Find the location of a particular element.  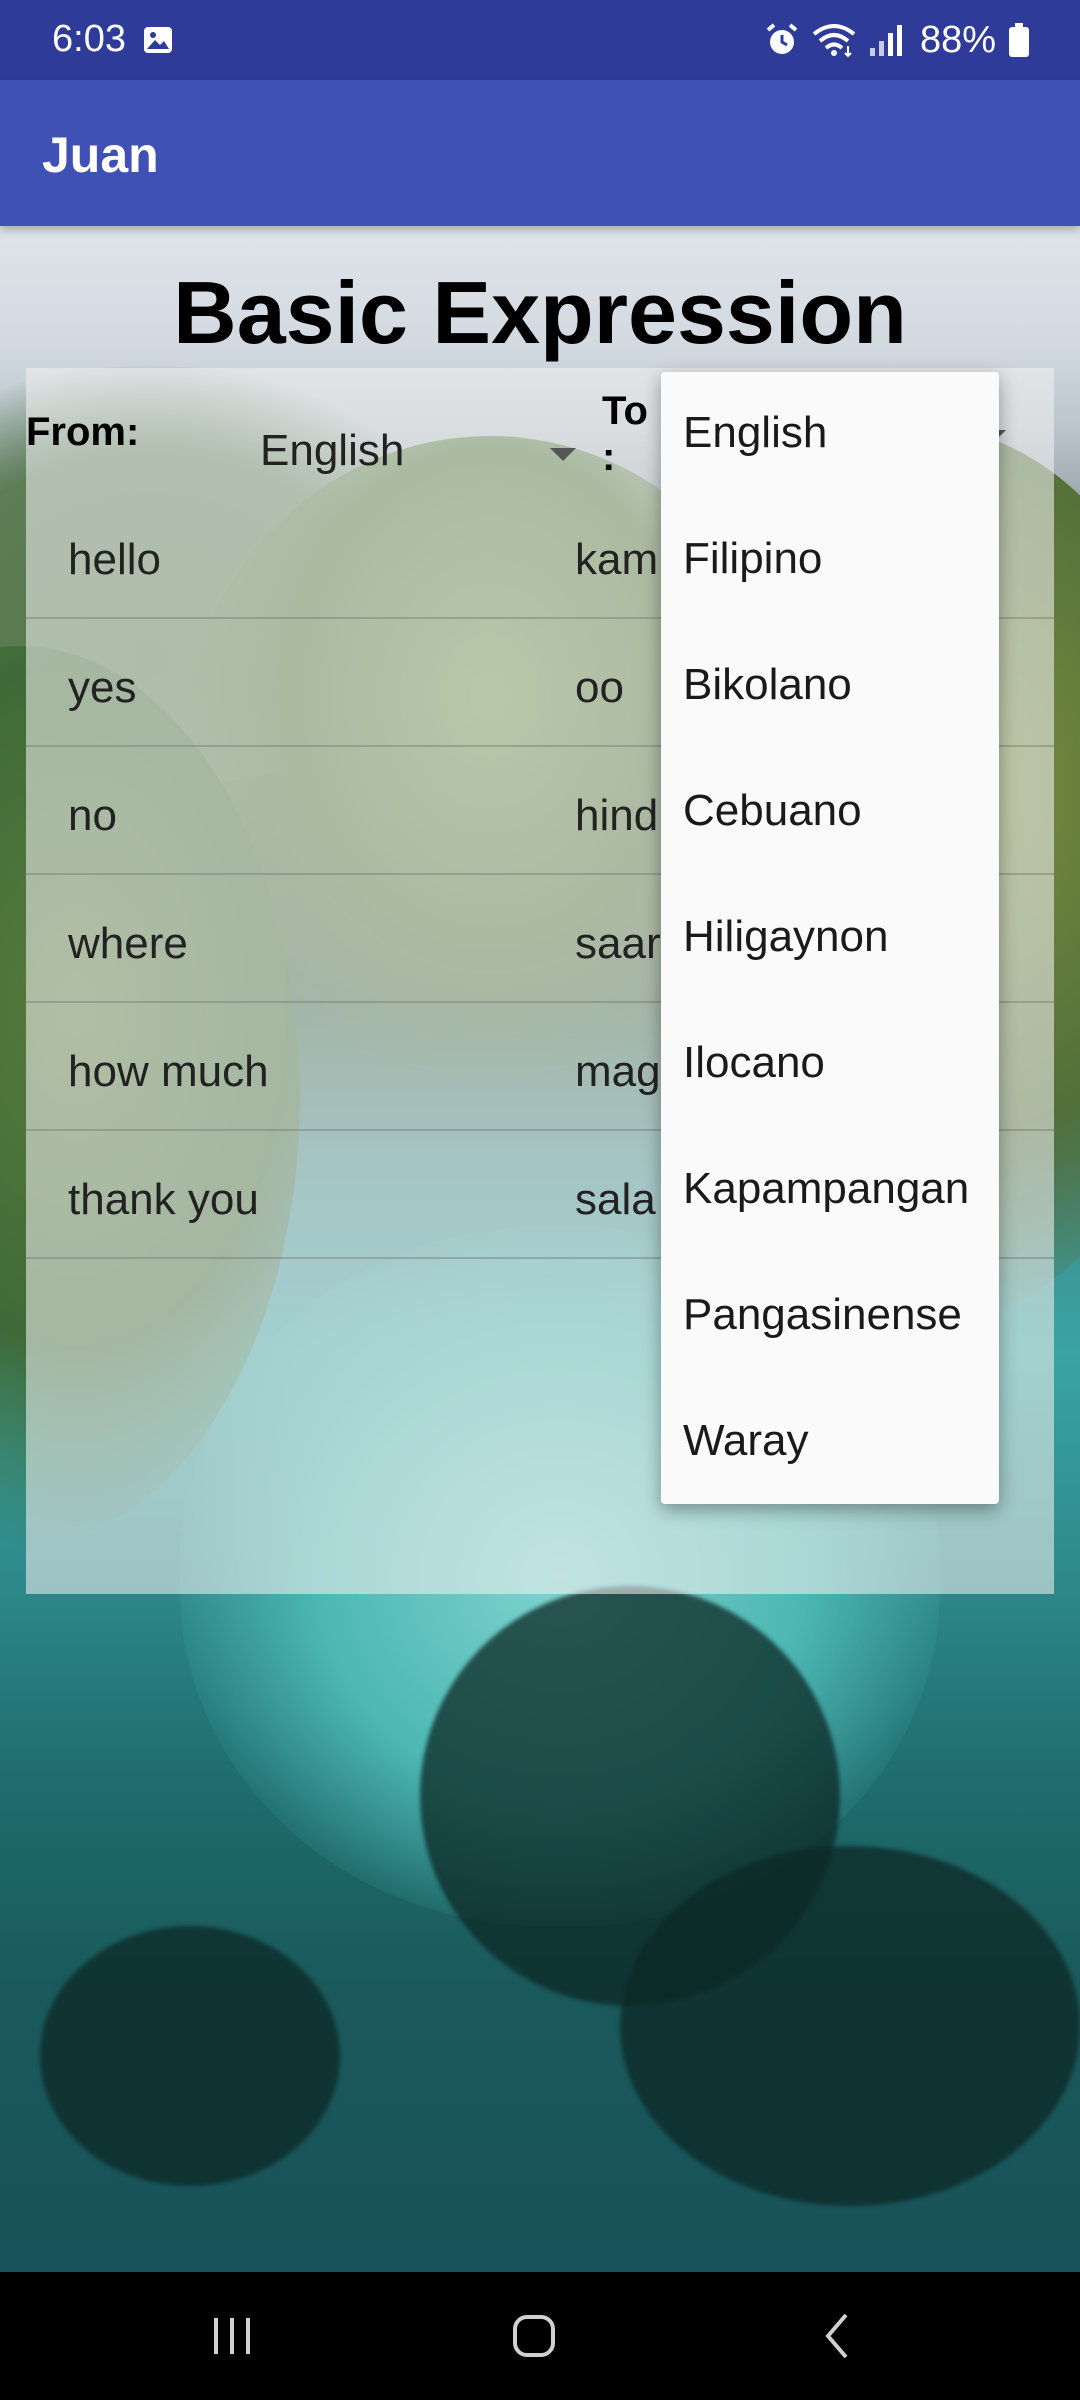

expression-source: thank you is located at coordinates (163, 1199).